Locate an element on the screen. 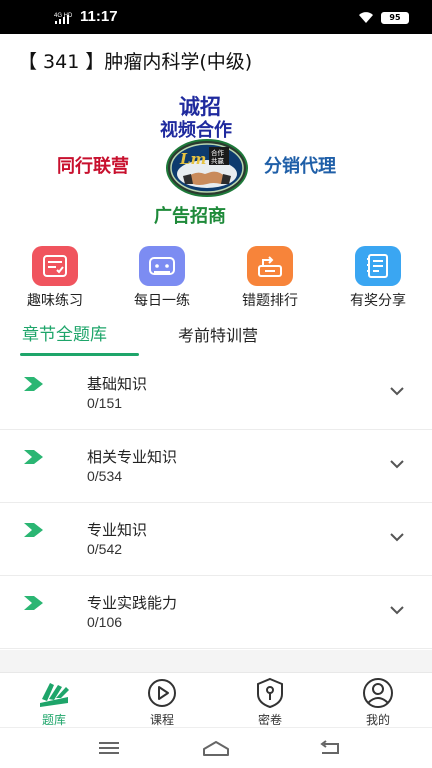 Image resolution: width=432 pixels, height=768 pixels. tab-bar: 章节全题库 考前特训营 is located at coordinates (216, 338).